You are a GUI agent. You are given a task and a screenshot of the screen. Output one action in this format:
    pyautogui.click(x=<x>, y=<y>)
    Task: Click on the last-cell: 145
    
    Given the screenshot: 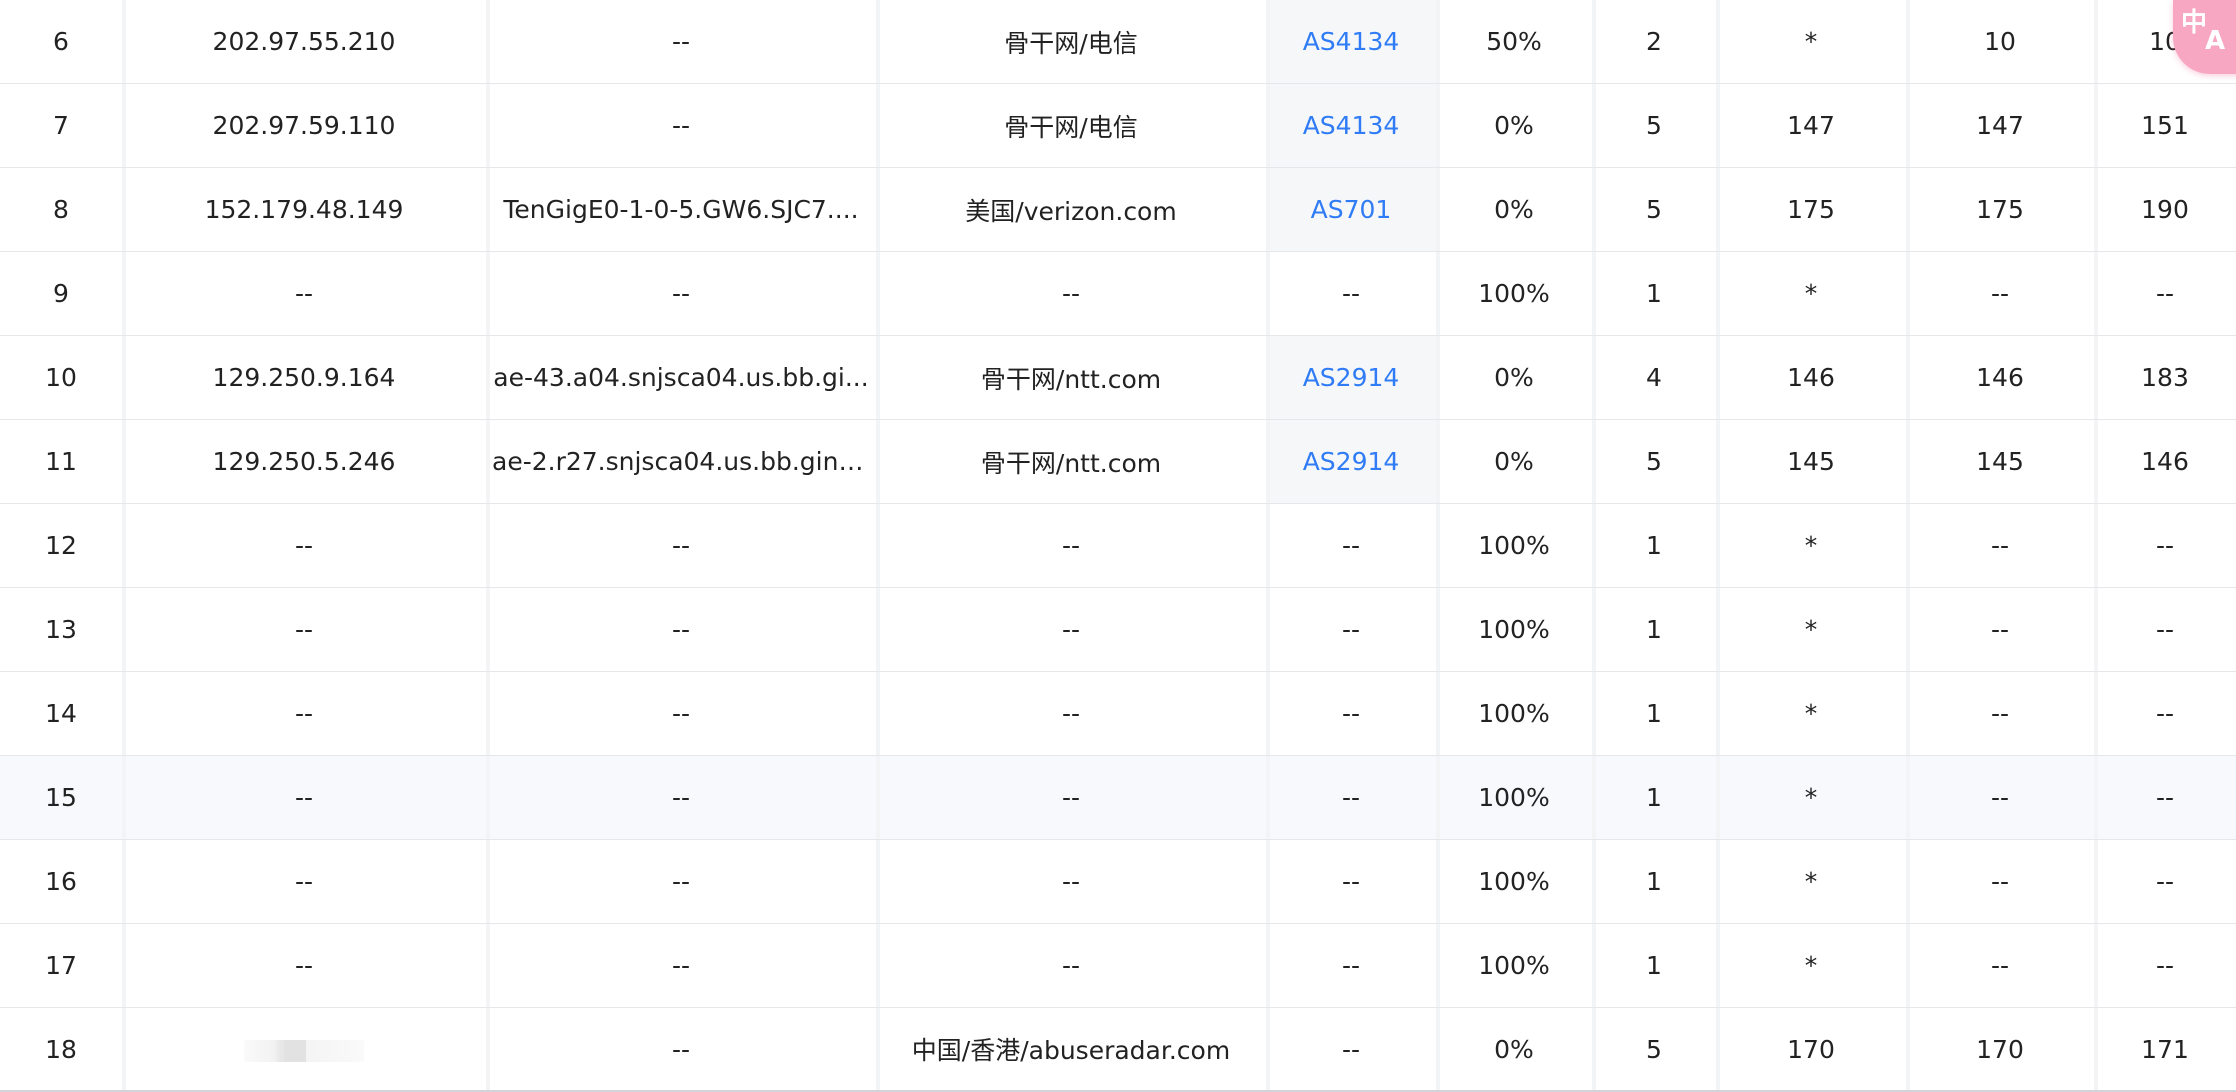 What is the action you would take?
    pyautogui.click(x=1811, y=462)
    